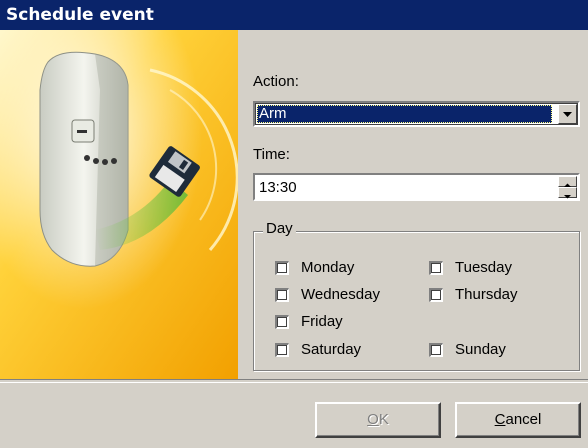 The height and width of the screenshot is (448, 588). What do you see at coordinates (80, 15) in the screenshot?
I see `window-title: Schedule event` at bounding box center [80, 15].